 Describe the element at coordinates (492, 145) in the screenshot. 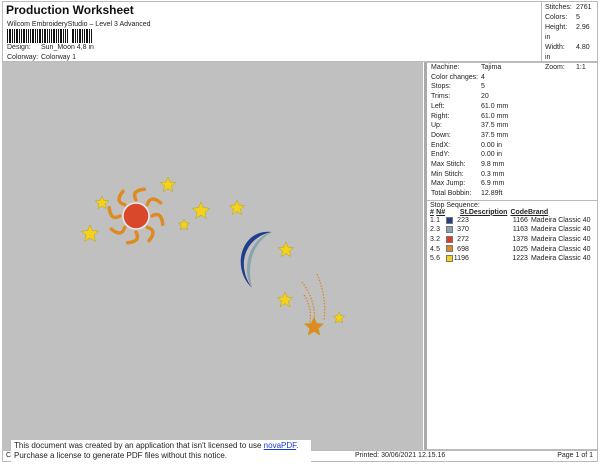

I see `property-value: 0.00 in` at that location.